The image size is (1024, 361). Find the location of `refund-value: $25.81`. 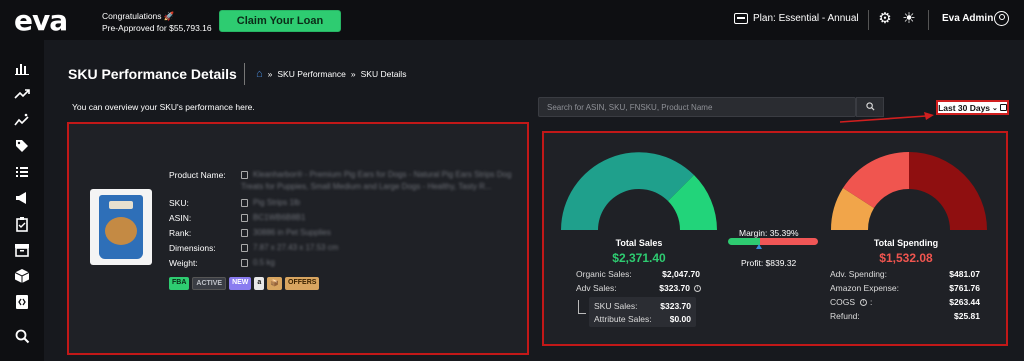

refund-value: $25.81 is located at coordinates (967, 316).